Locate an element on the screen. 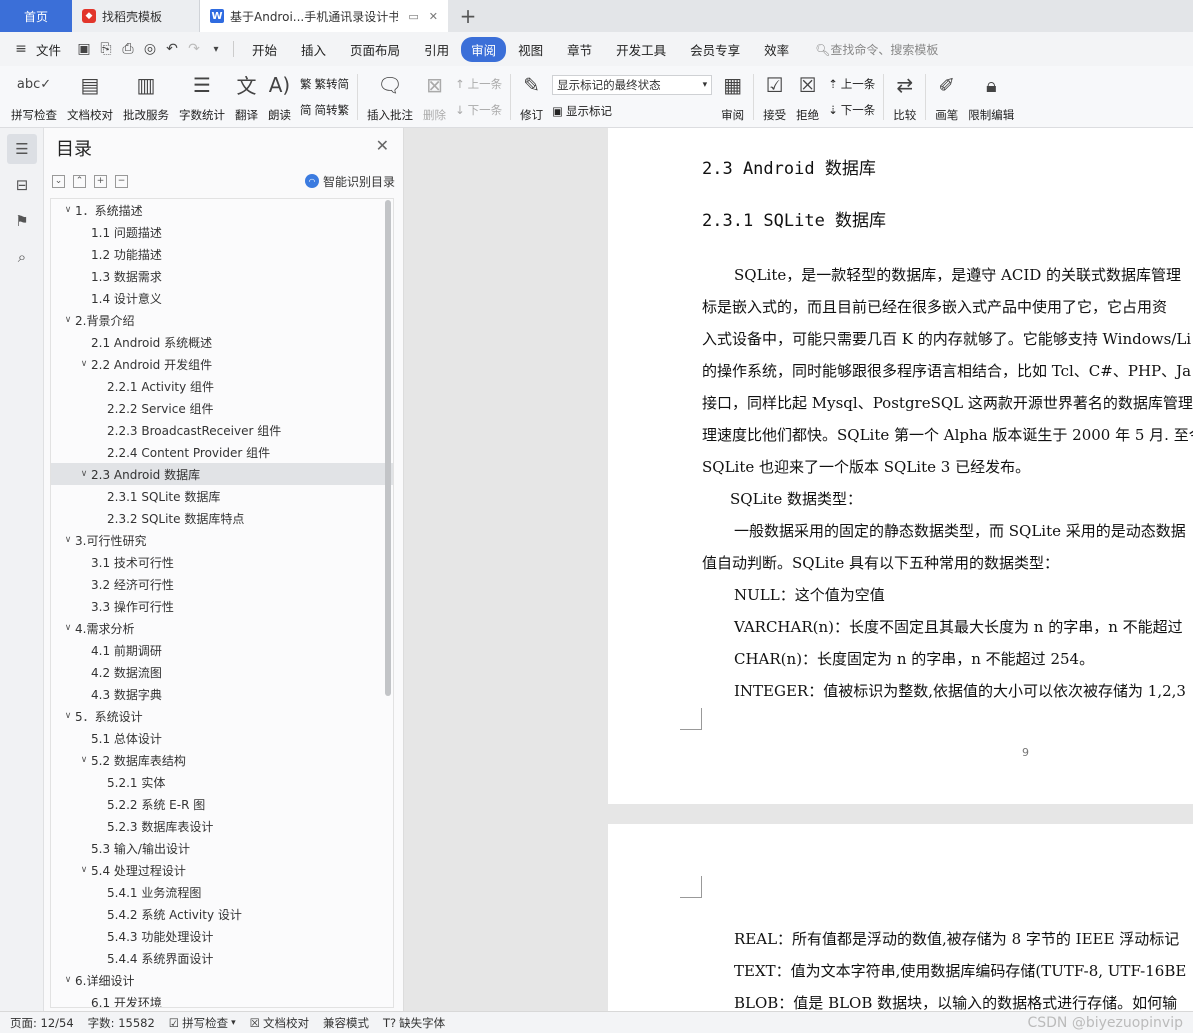 The width and height of the screenshot is (1193, 1033). bookmark-icon: ⚑ is located at coordinates (22, 221).